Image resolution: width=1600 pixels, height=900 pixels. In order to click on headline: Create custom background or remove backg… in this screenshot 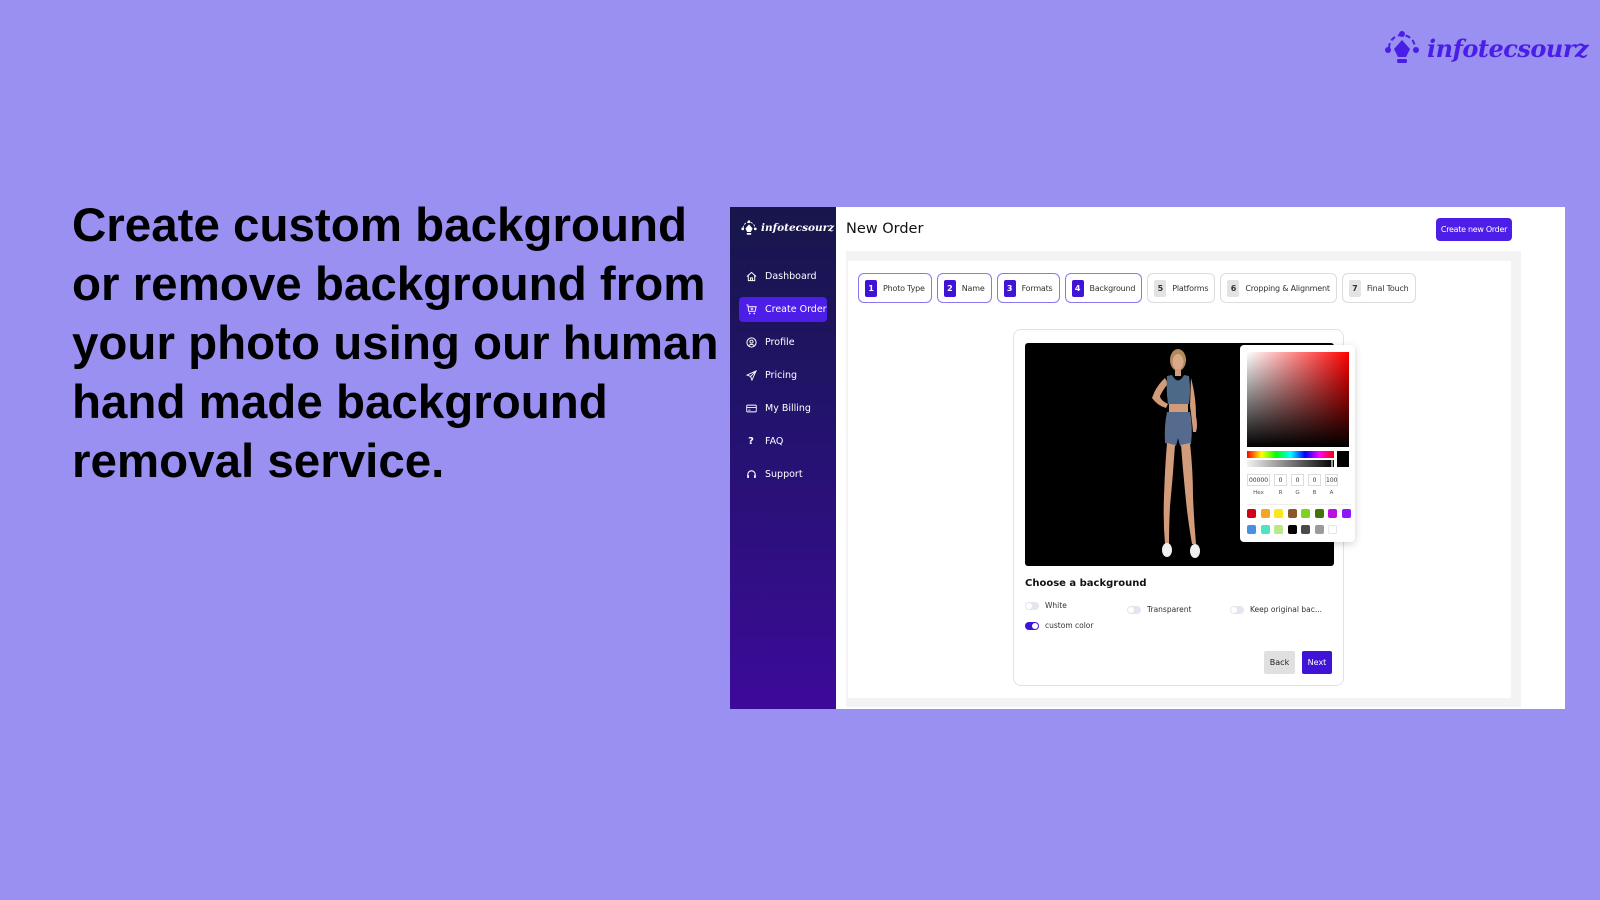, I will do `click(395, 343)`.